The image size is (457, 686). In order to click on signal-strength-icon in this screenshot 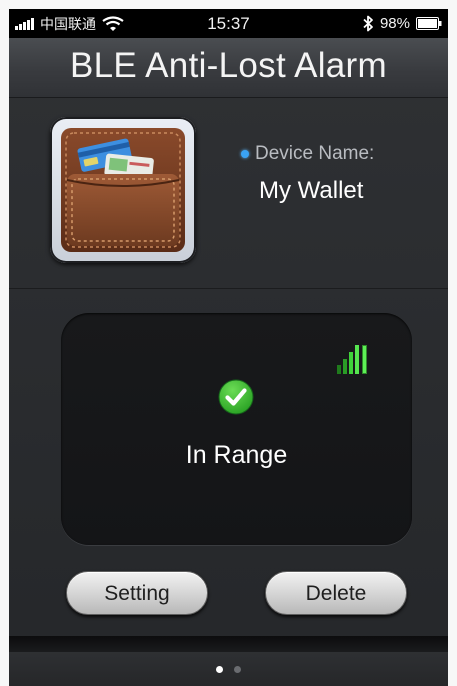, I will do `click(352, 359)`.